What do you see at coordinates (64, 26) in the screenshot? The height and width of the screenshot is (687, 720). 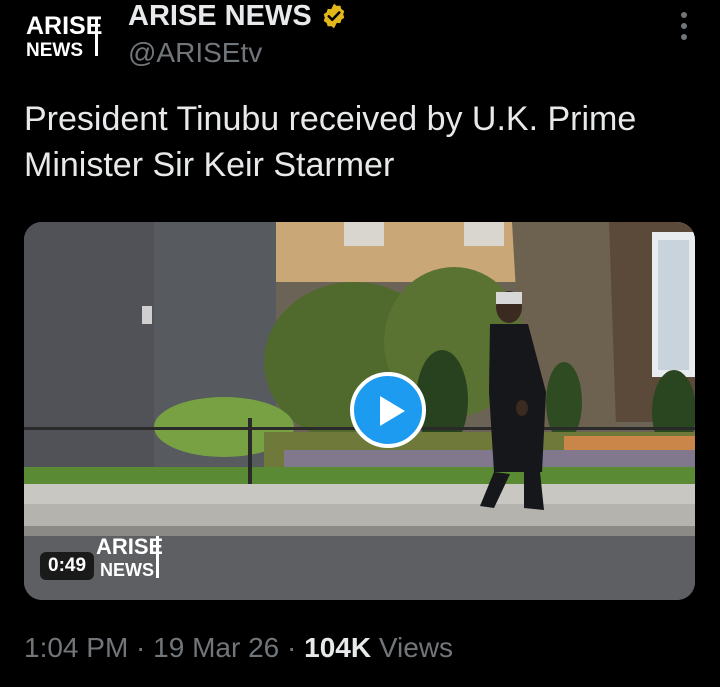 I see `avatar-text-top: ARISE` at bounding box center [64, 26].